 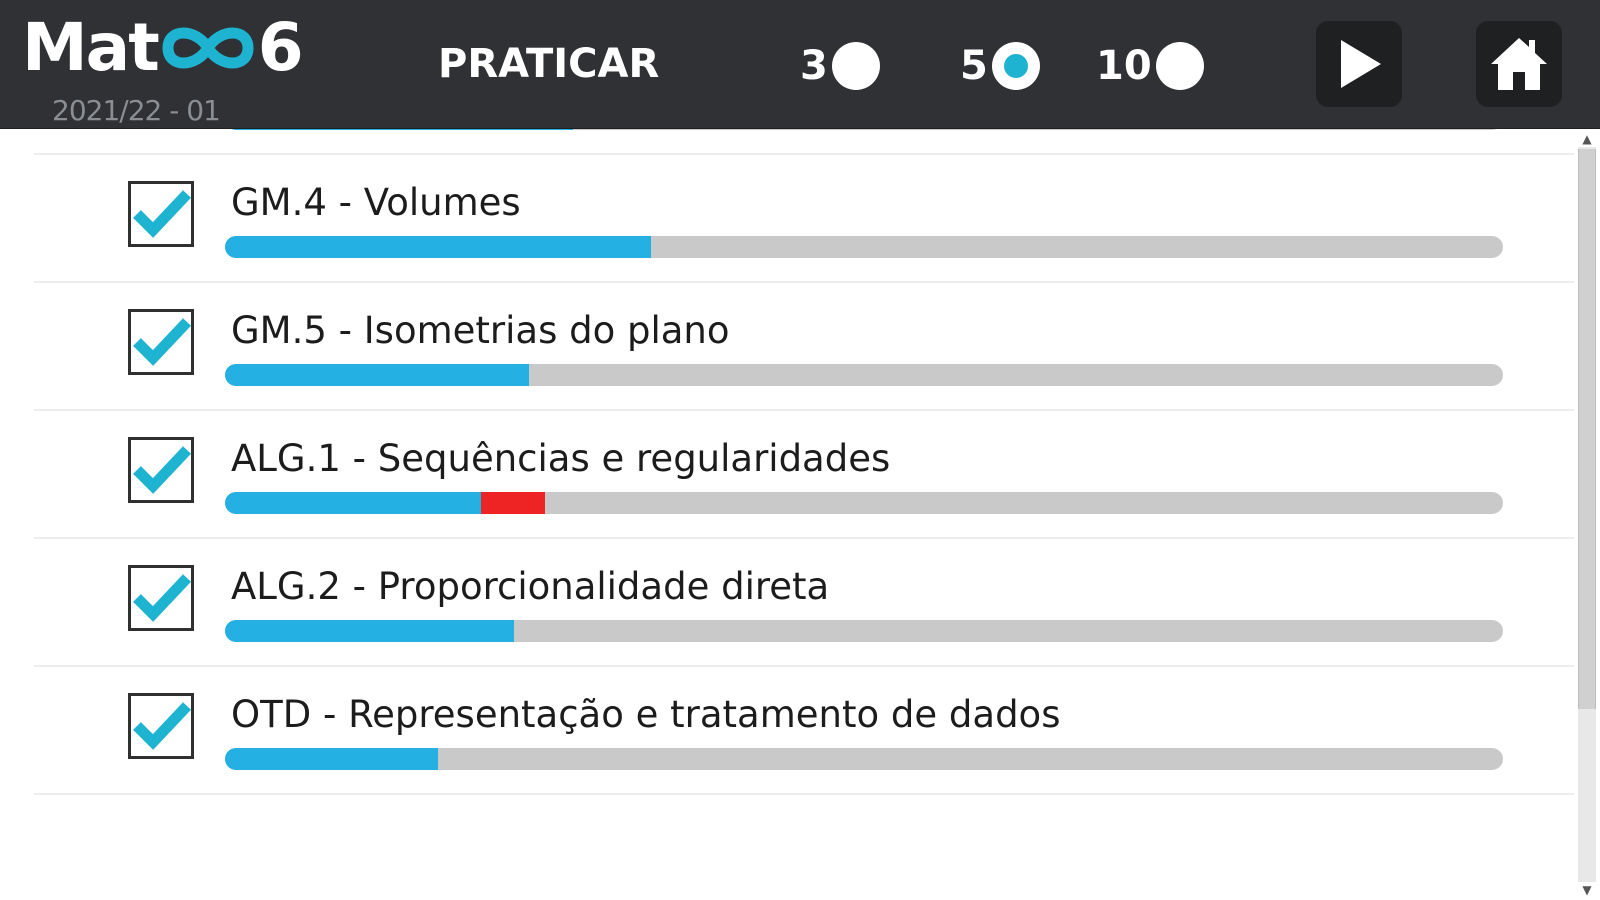 I want to click on topic-row: GM.5 - Isometrias do plano, so click(x=787, y=347).